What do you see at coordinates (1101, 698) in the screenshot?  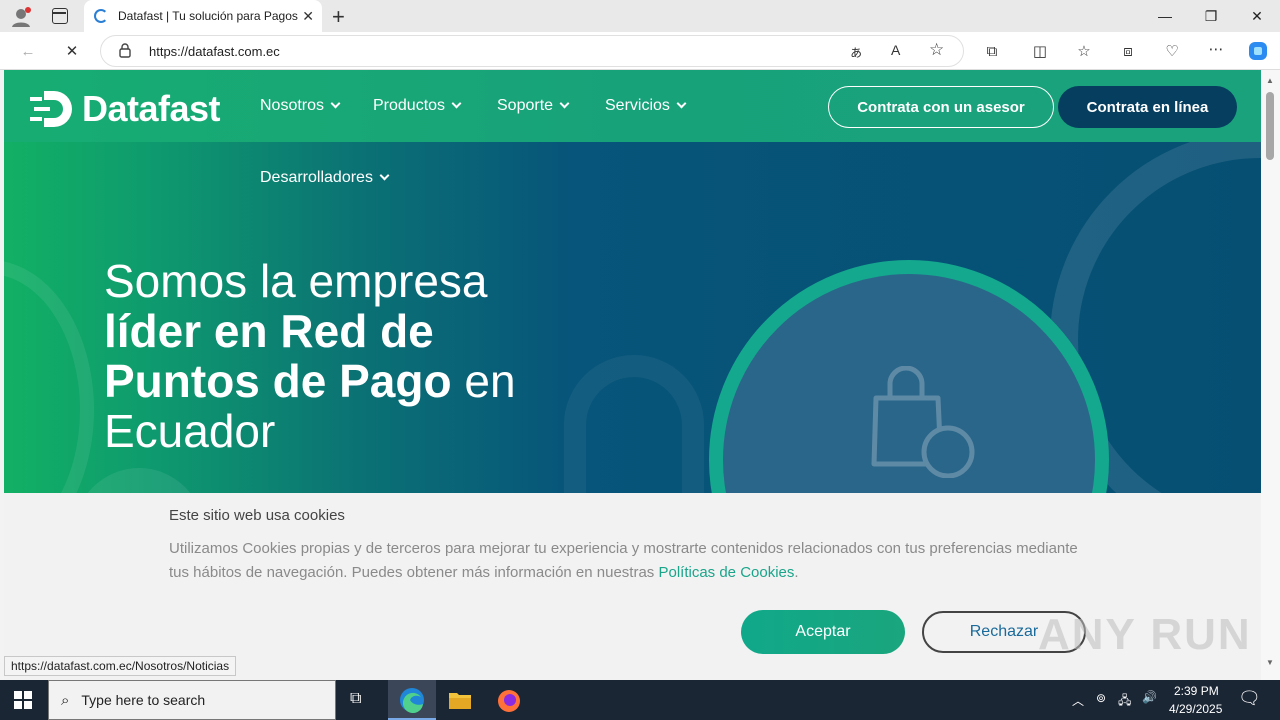 I see `tray-device-icon: ⊚` at bounding box center [1101, 698].